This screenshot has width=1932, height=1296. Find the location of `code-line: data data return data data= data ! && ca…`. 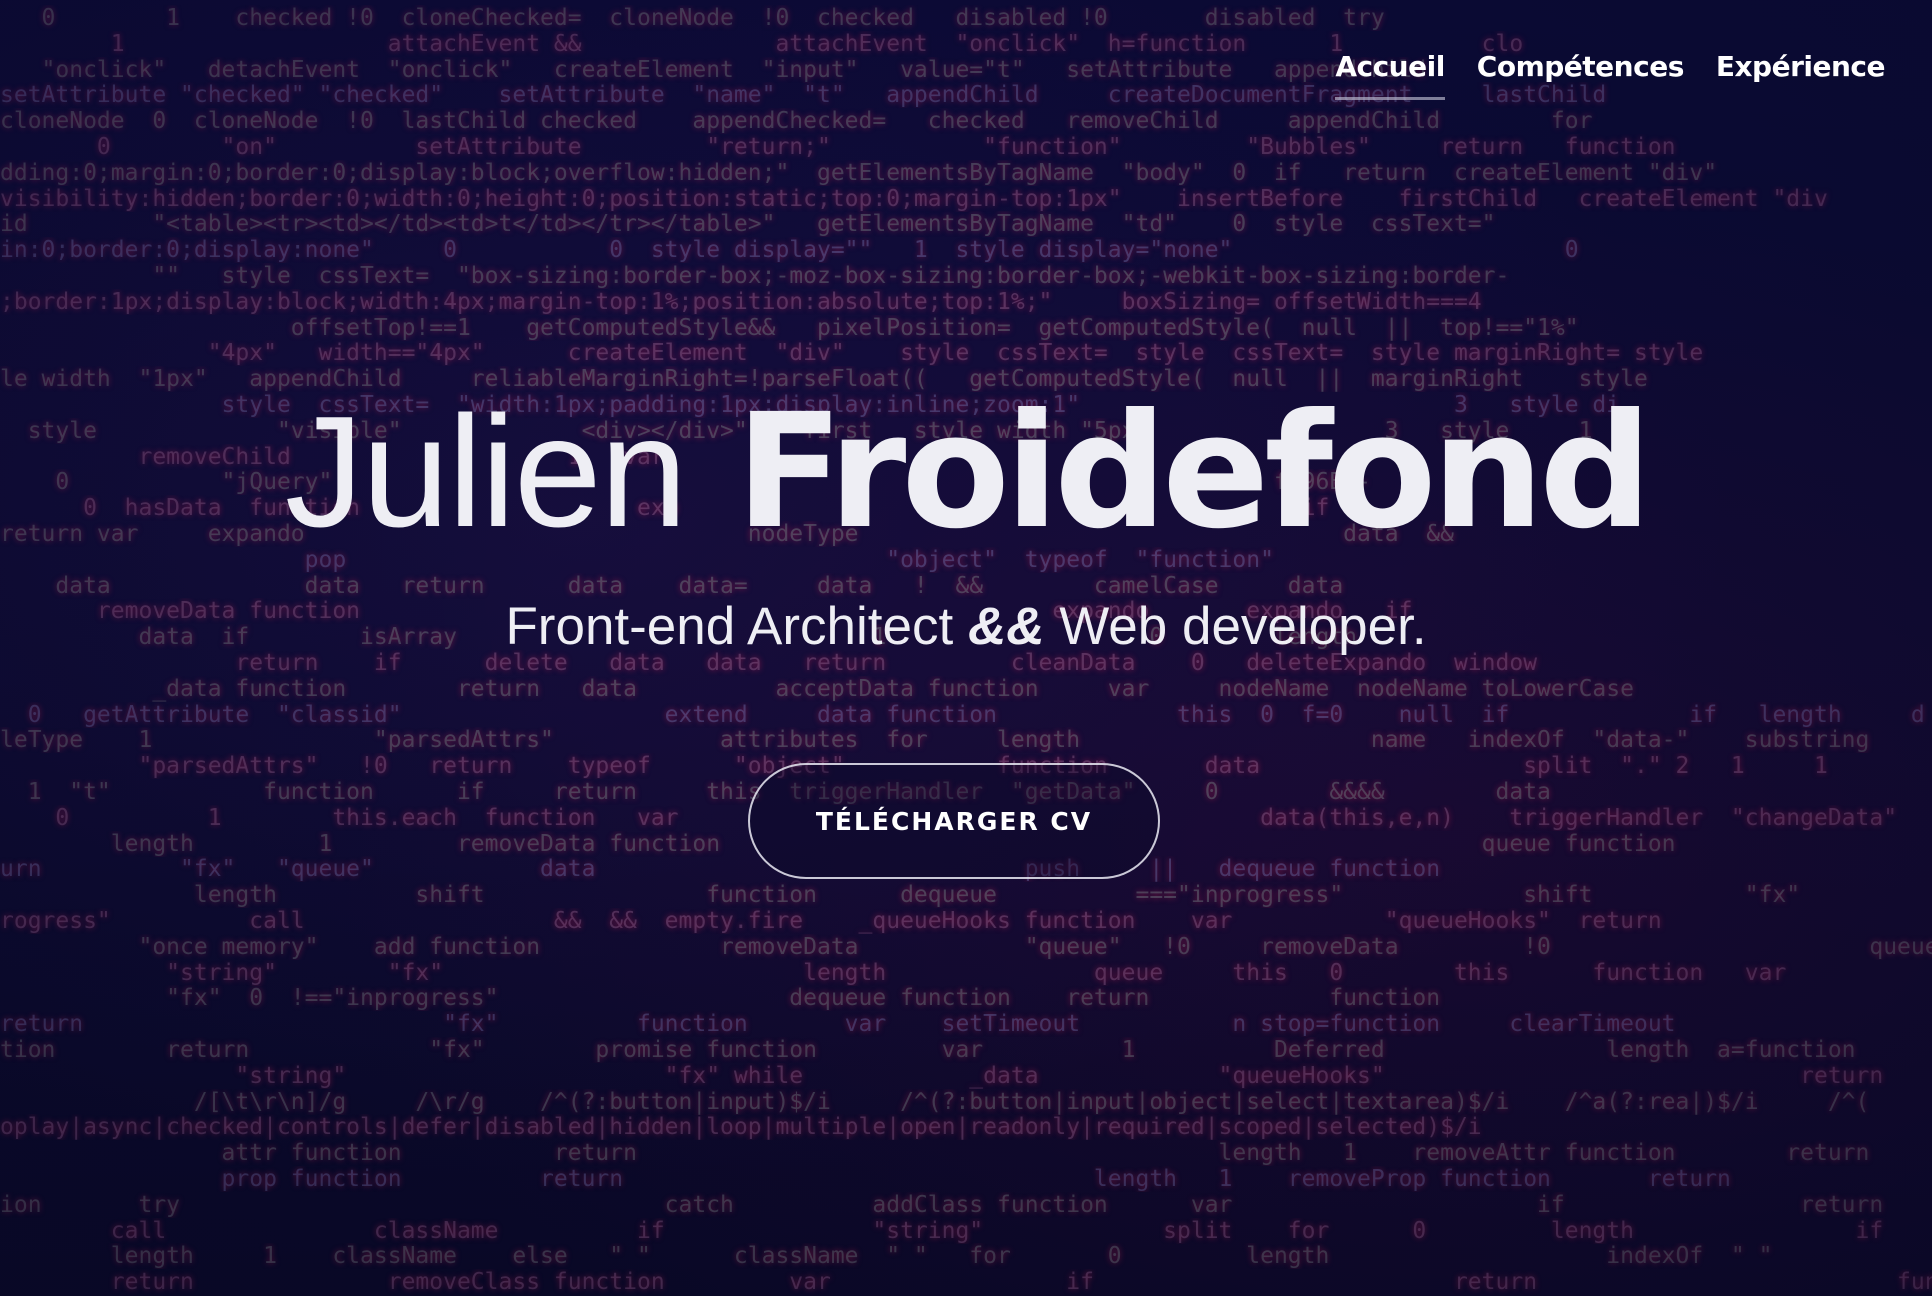

code-line: data data return data data= data ! && ca… is located at coordinates (672, 585).